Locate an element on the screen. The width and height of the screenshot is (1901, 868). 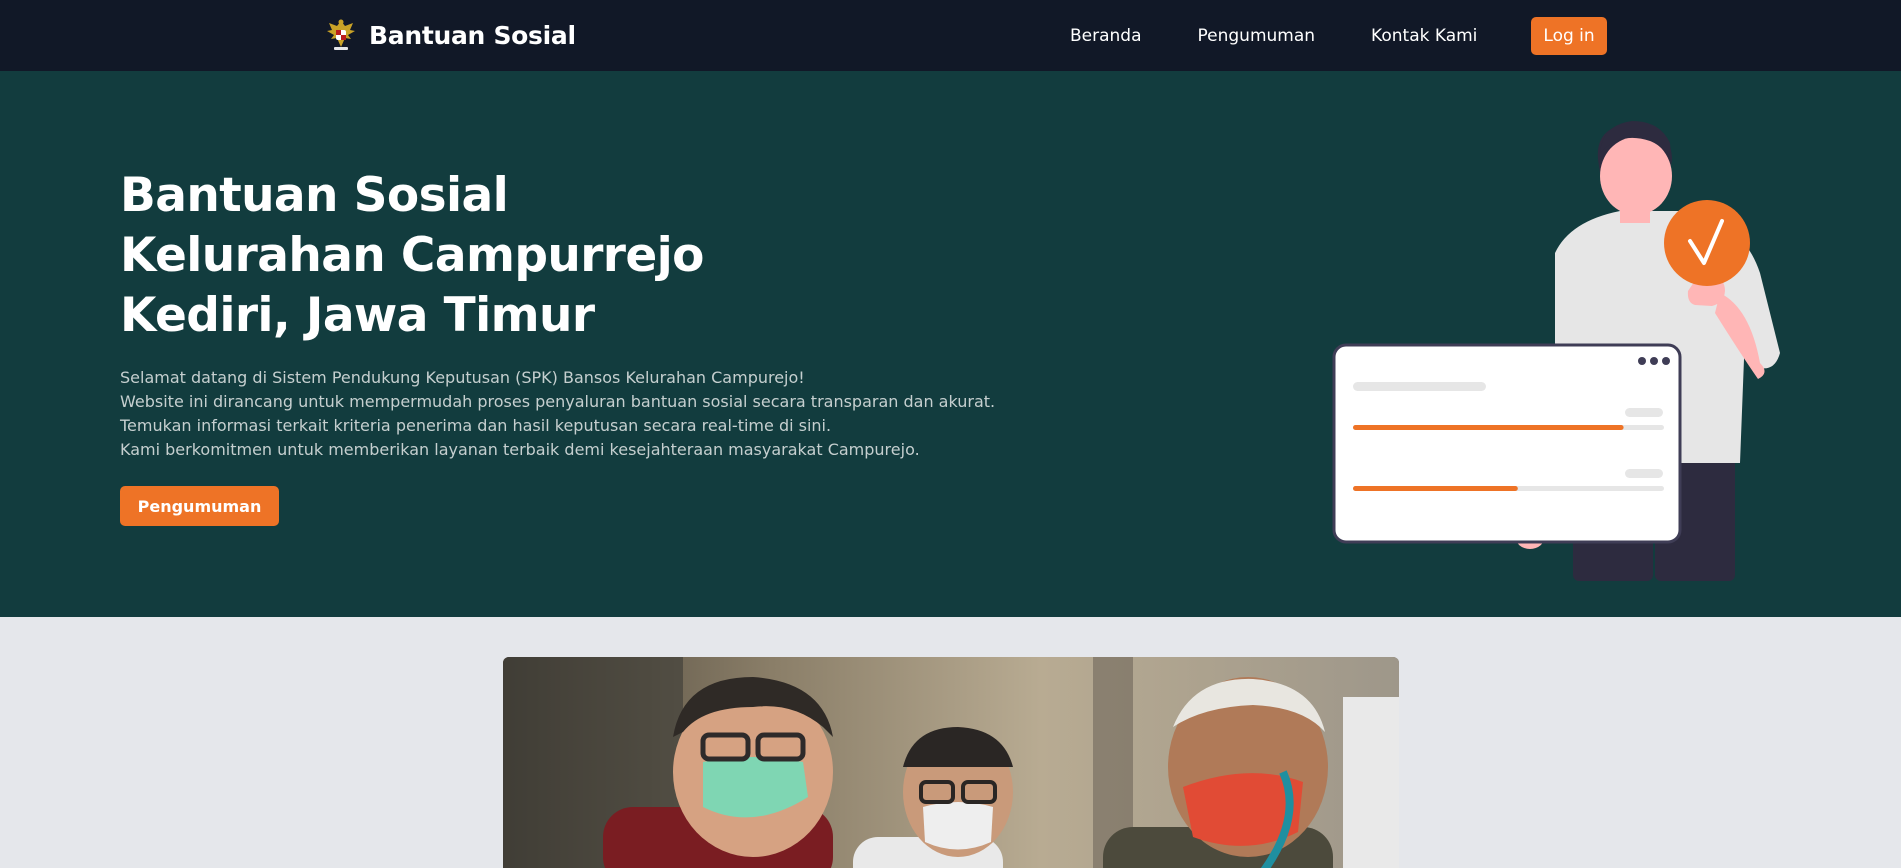
garuda-emblem-icon is located at coordinates (341, 34).